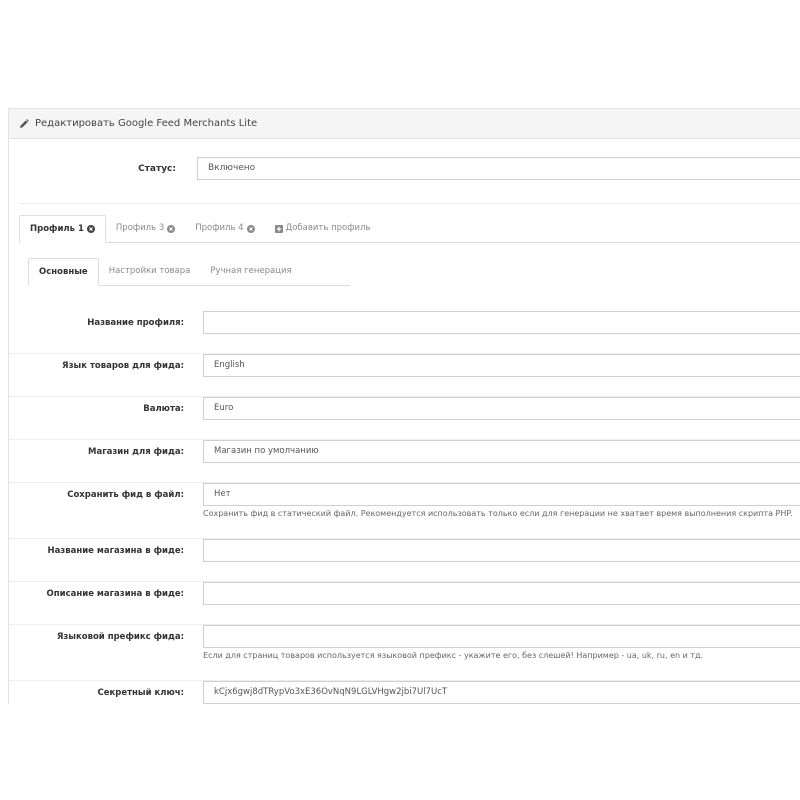  I want to click on save-to-file-select: Нет, so click(501, 494).